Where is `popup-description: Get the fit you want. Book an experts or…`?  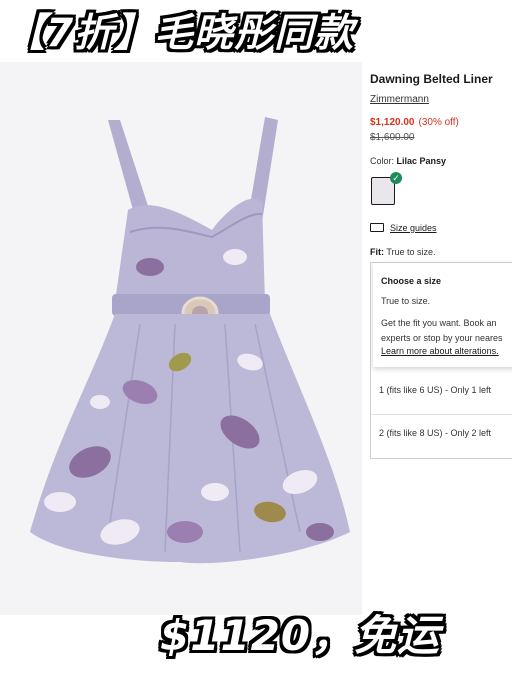
popup-description: Get the fit you want. Book an experts or… is located at coordinates (442, 331).